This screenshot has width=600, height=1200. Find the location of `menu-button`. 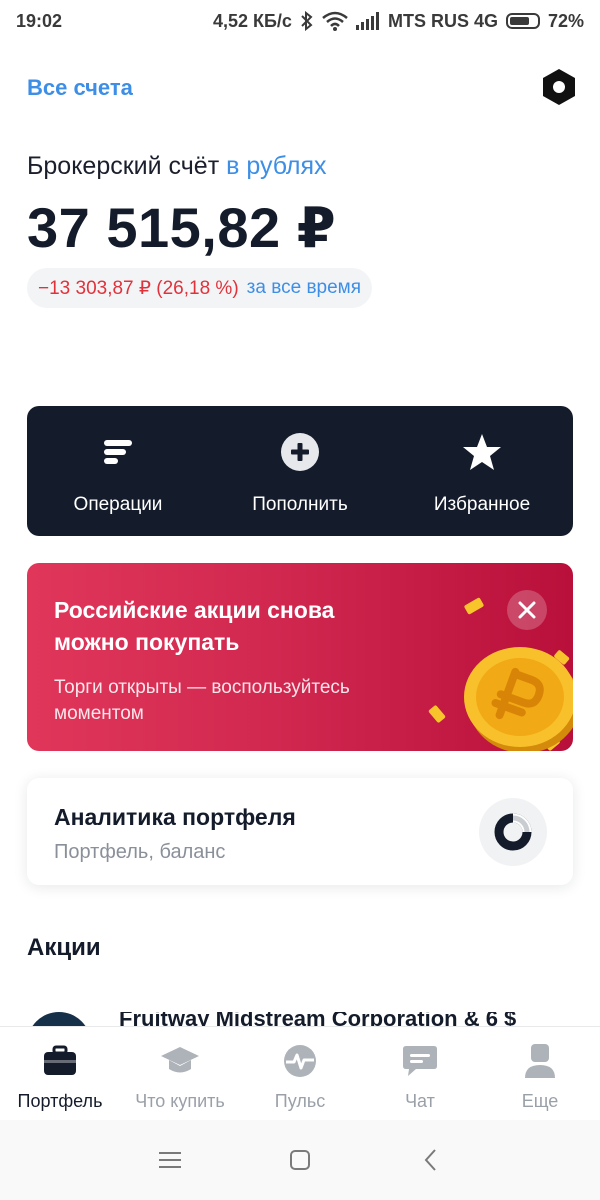

menu-button is located at coordinates (170, 1160).